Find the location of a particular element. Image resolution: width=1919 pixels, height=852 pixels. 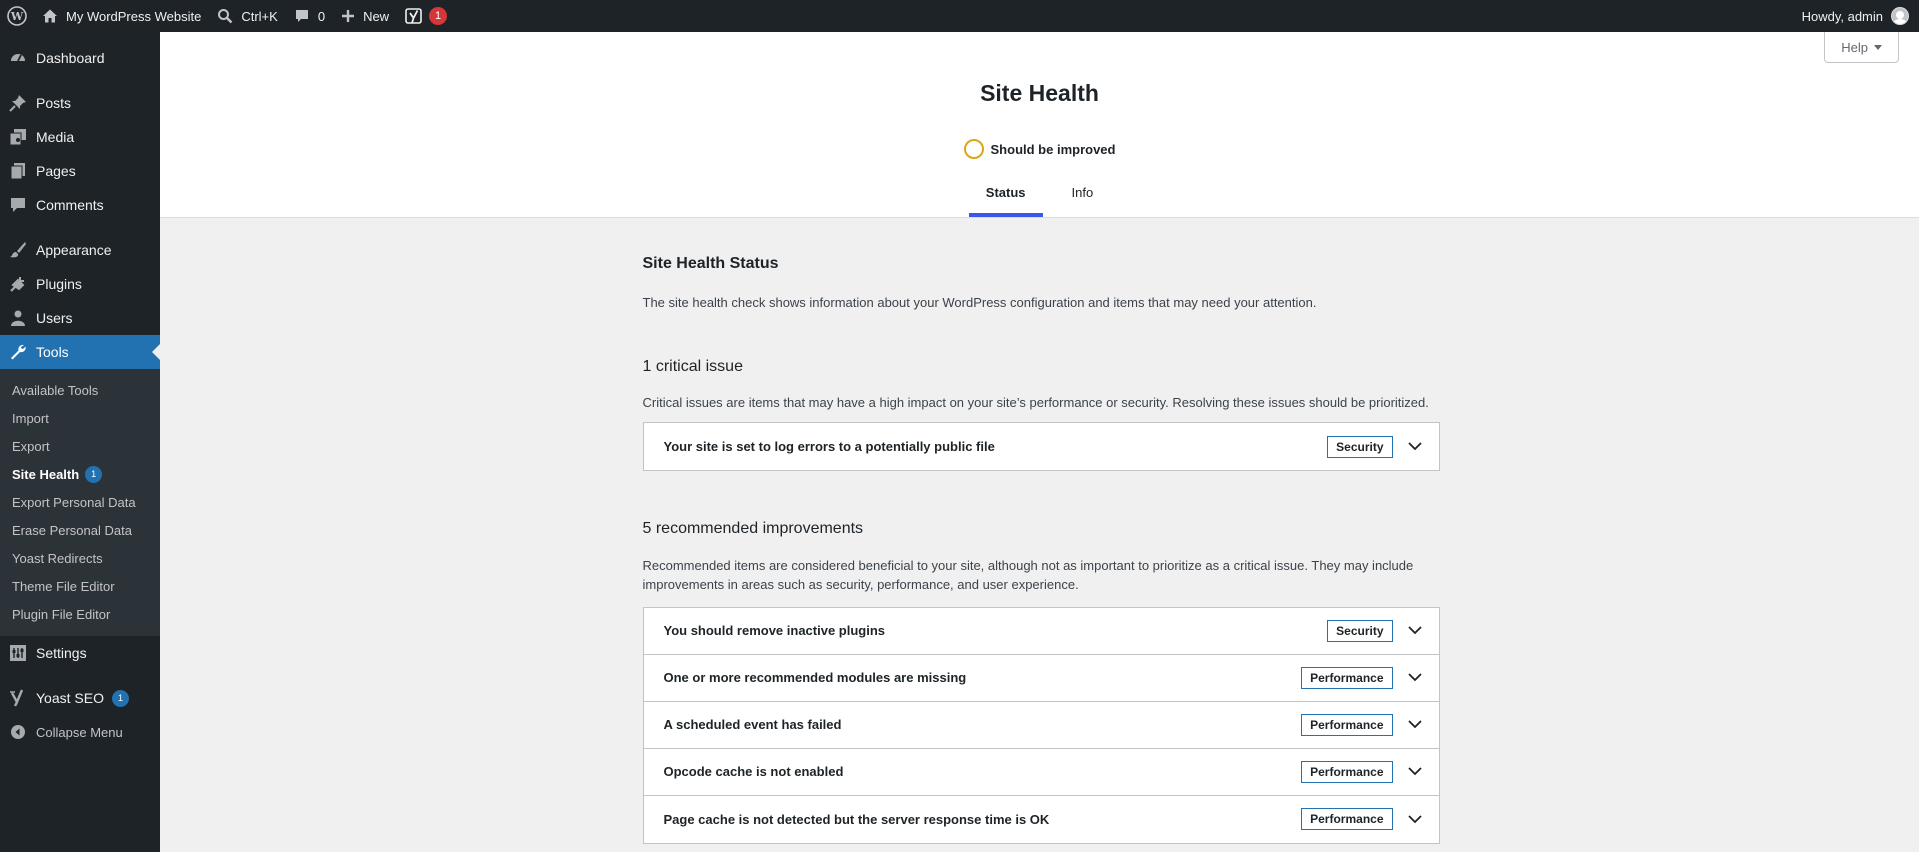

menu-item-label: Posts is located at coordinates (54, 103).